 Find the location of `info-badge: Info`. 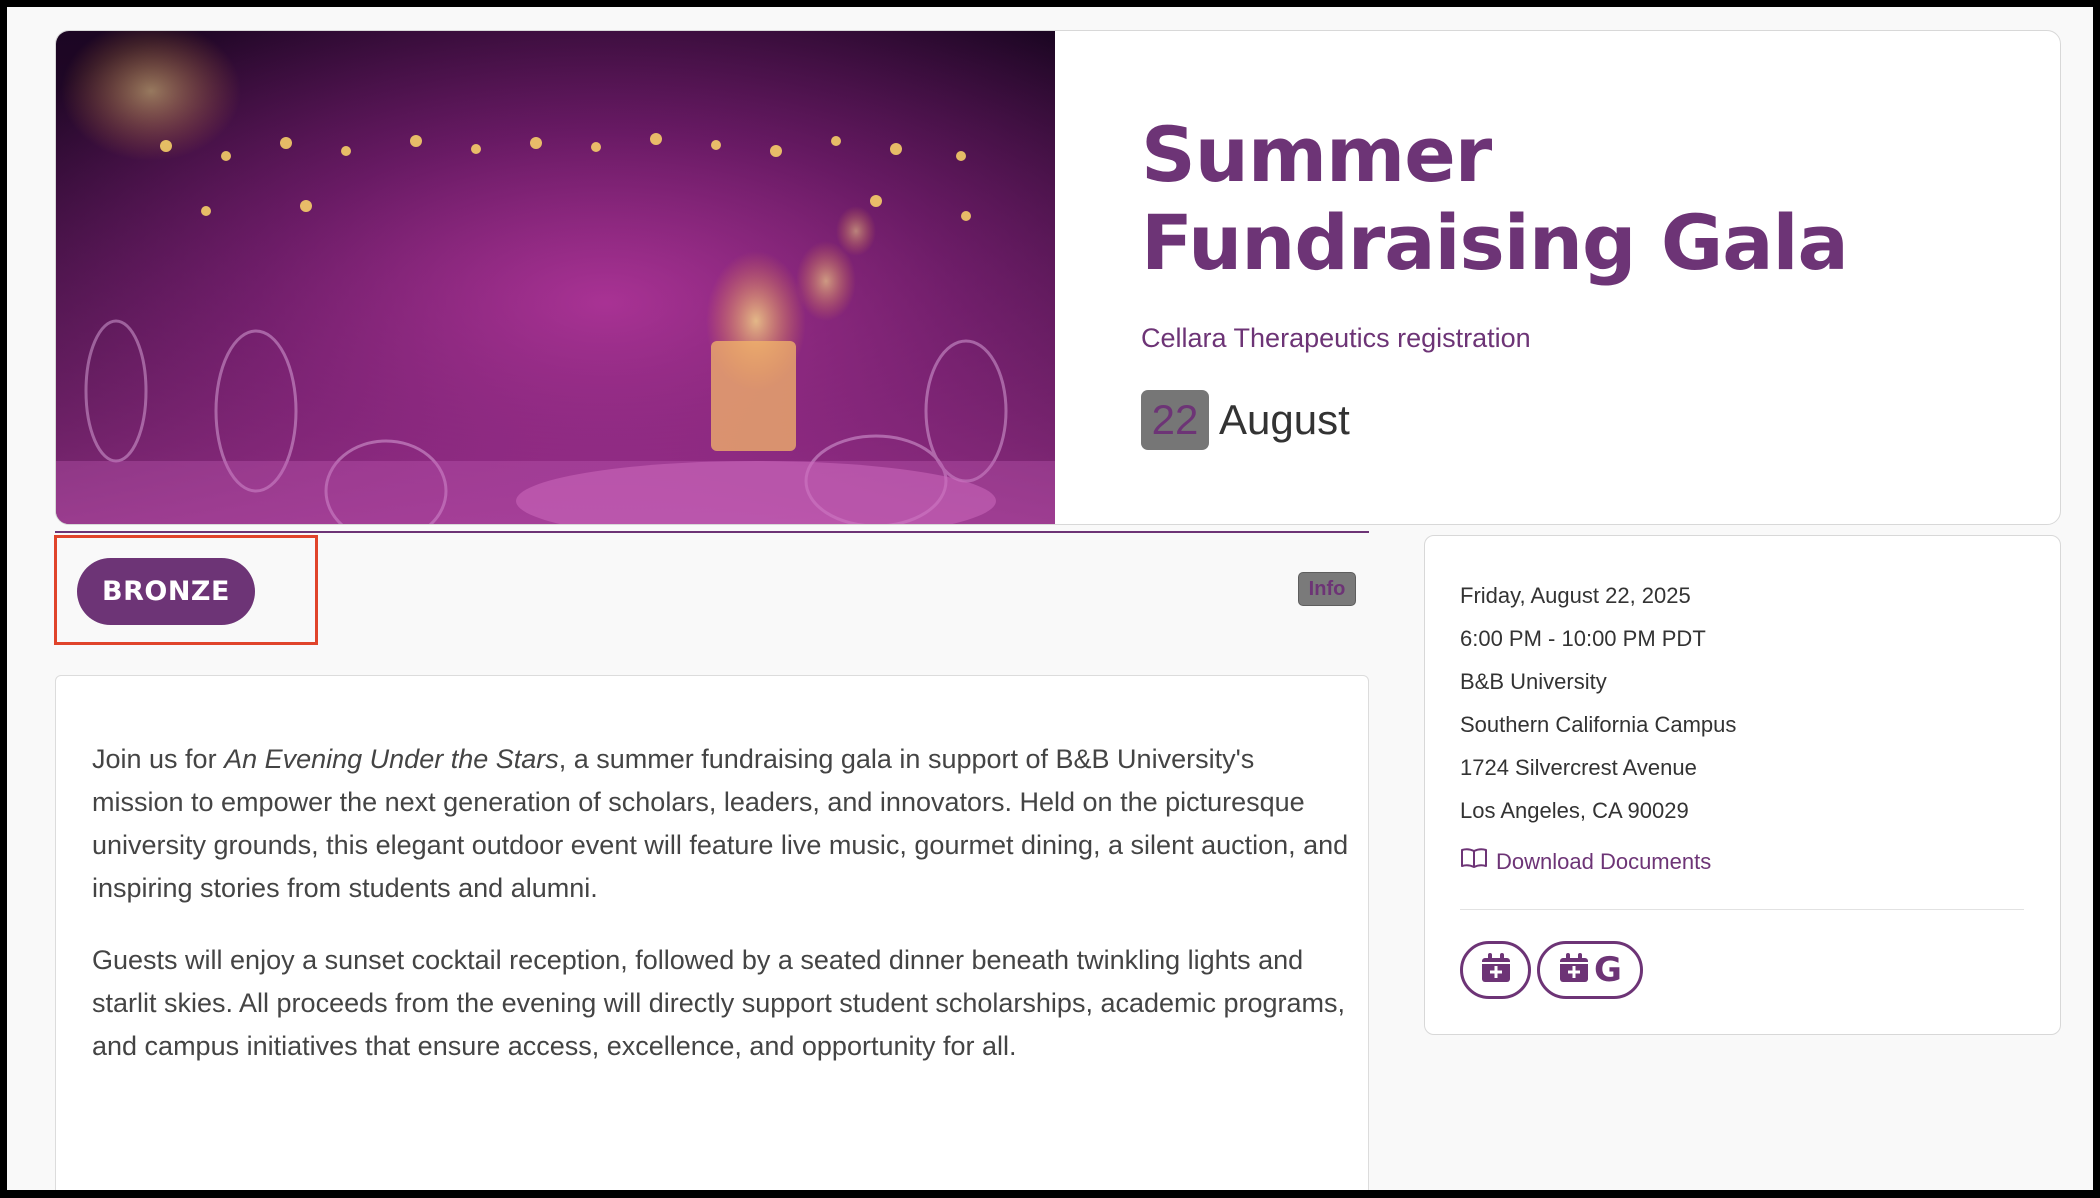

info-badge: Info is located at coordinates (1327, 589).